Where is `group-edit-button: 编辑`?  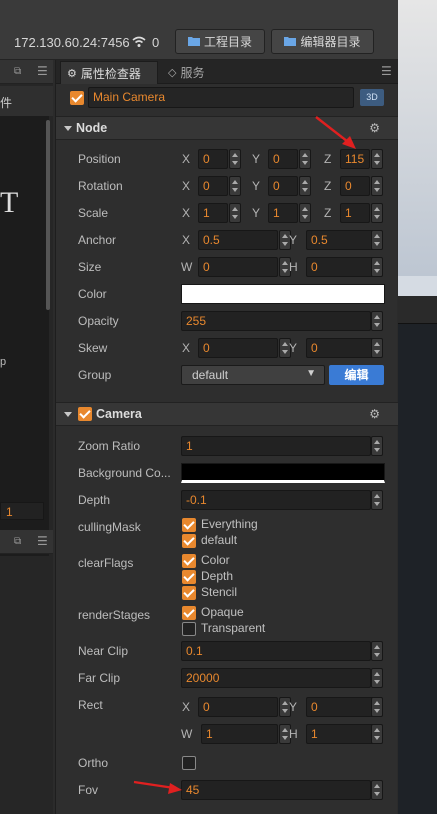
group-edit-button: 编辑 is located at coordinates (356, 375).